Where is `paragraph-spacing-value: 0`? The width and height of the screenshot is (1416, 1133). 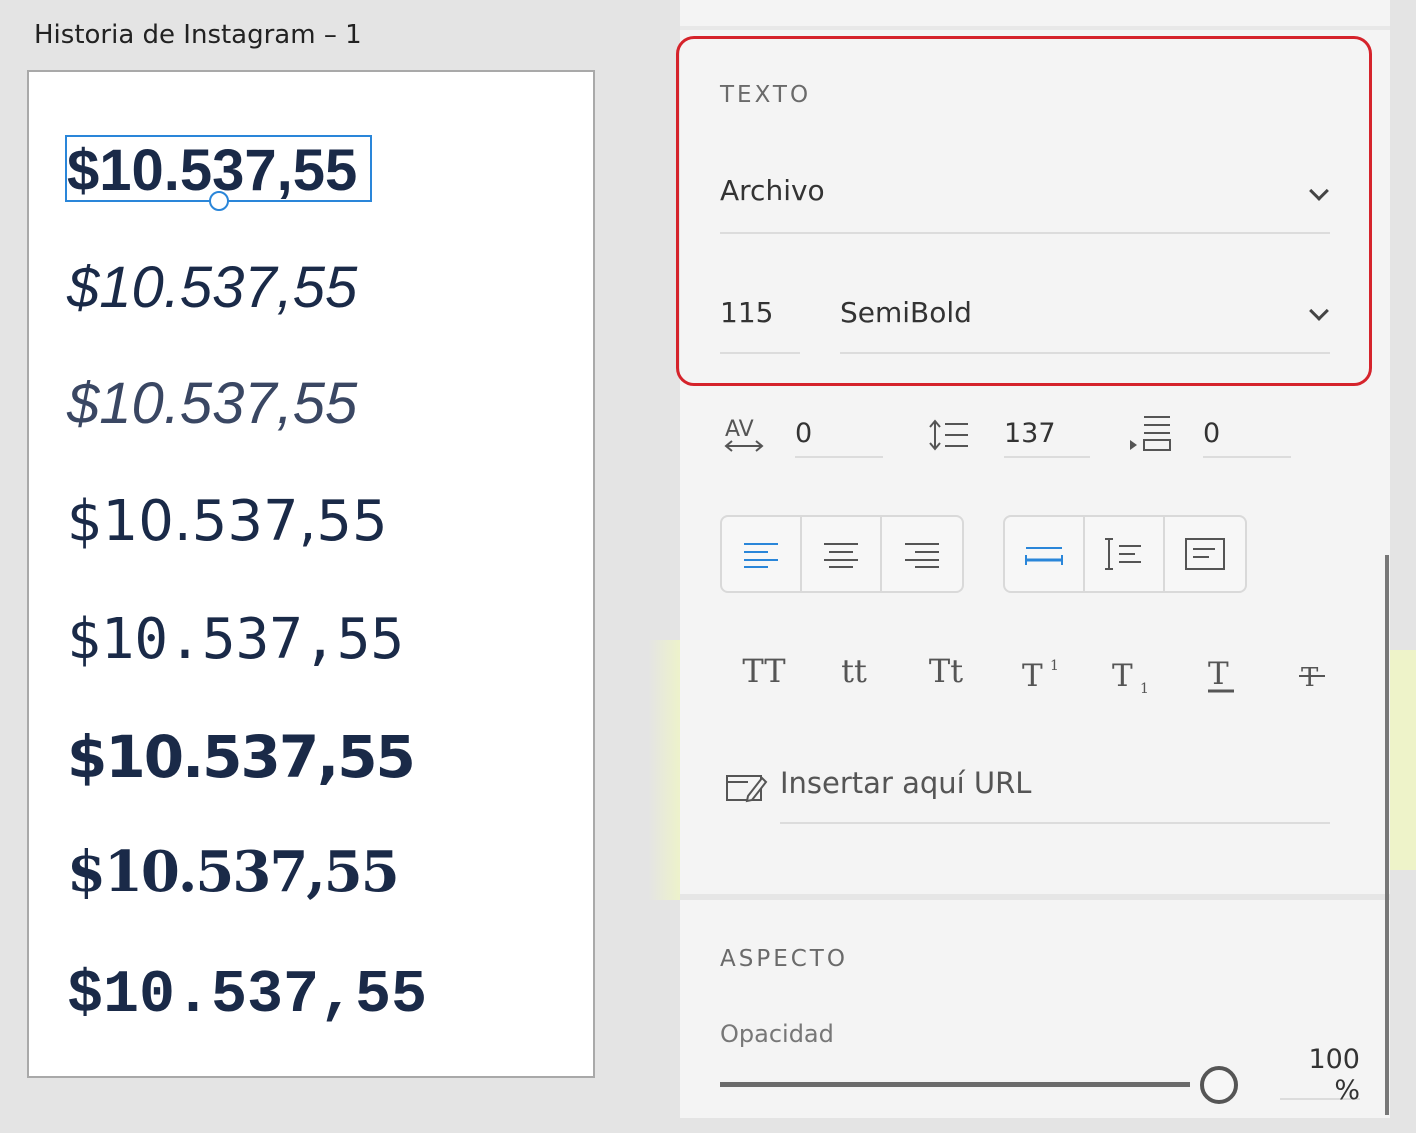
paragraph-spacing-value: 0 is located at coordinates (1212, 433).